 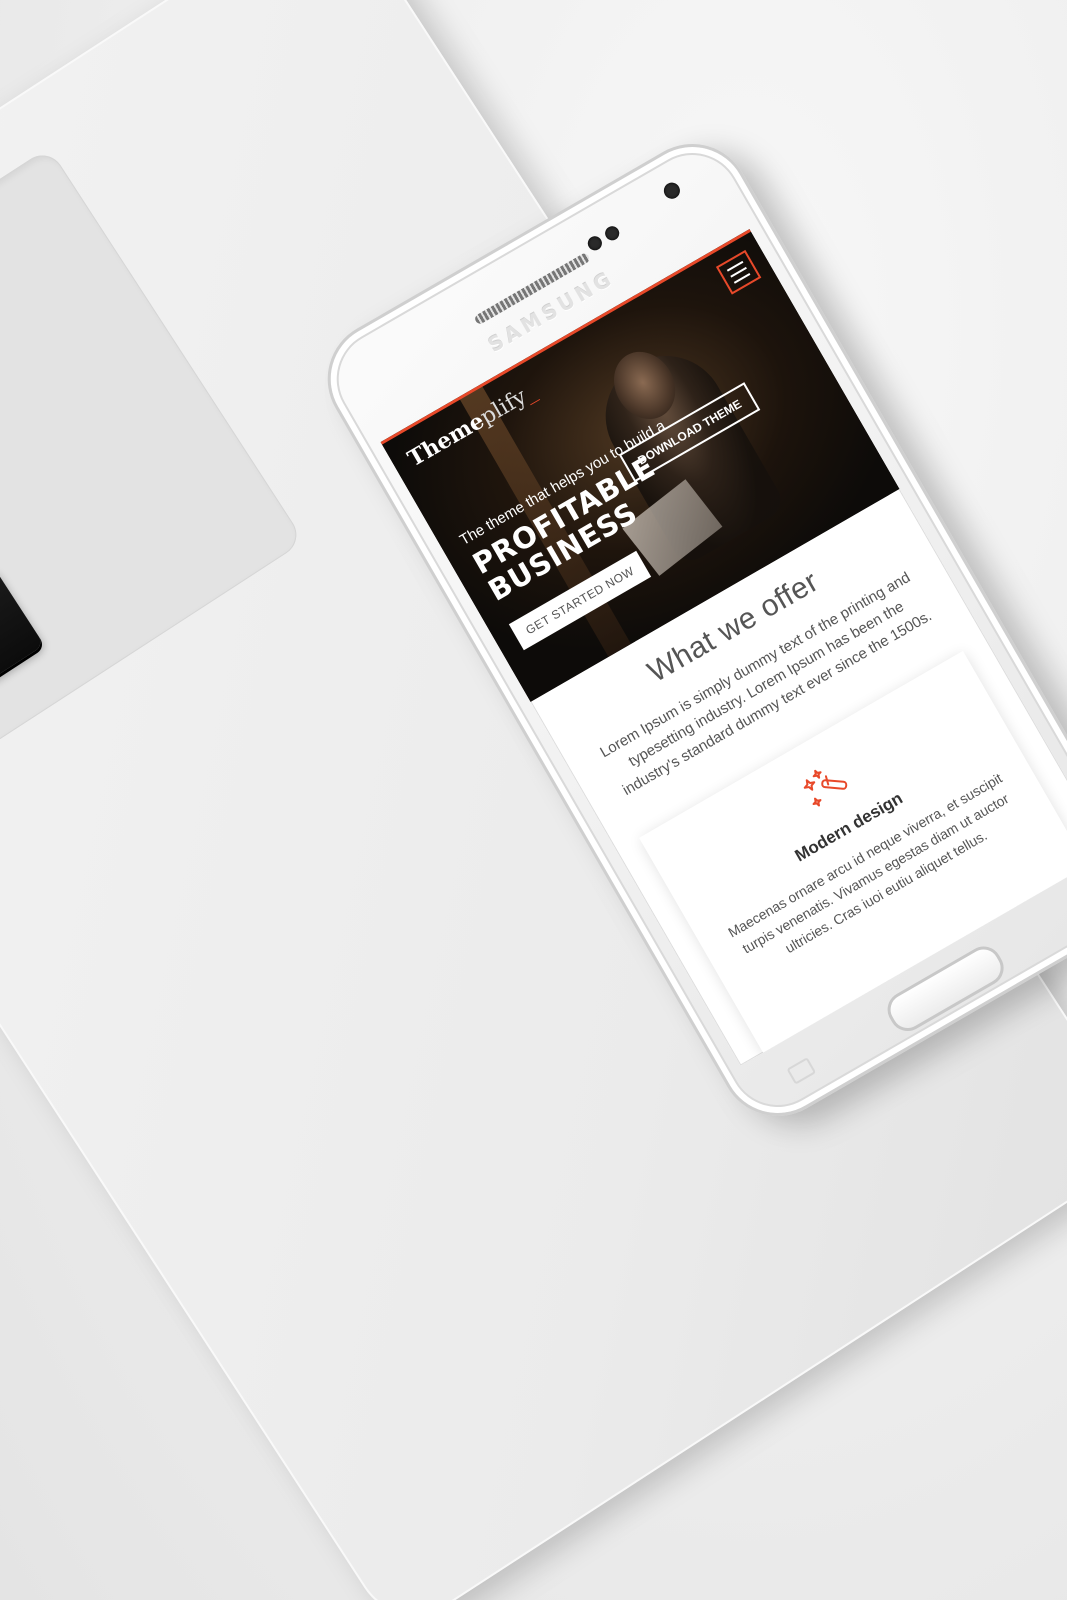 What do you see at coordinates (825, 788) in the screenshot?
I see `magic-wand-icon` at bounding box center [825, 788].